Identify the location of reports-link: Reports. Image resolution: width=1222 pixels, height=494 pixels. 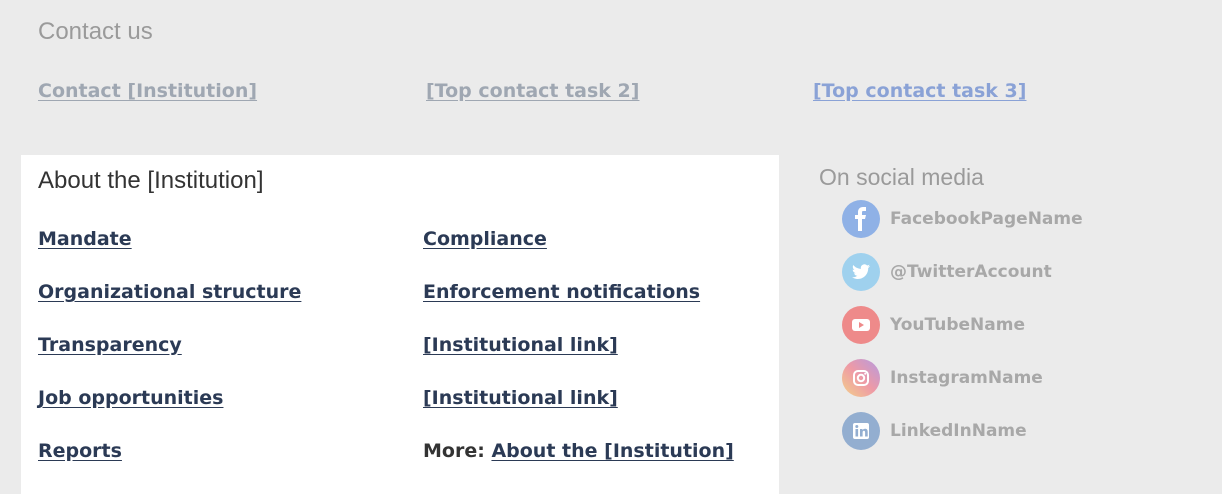
(80, 451).